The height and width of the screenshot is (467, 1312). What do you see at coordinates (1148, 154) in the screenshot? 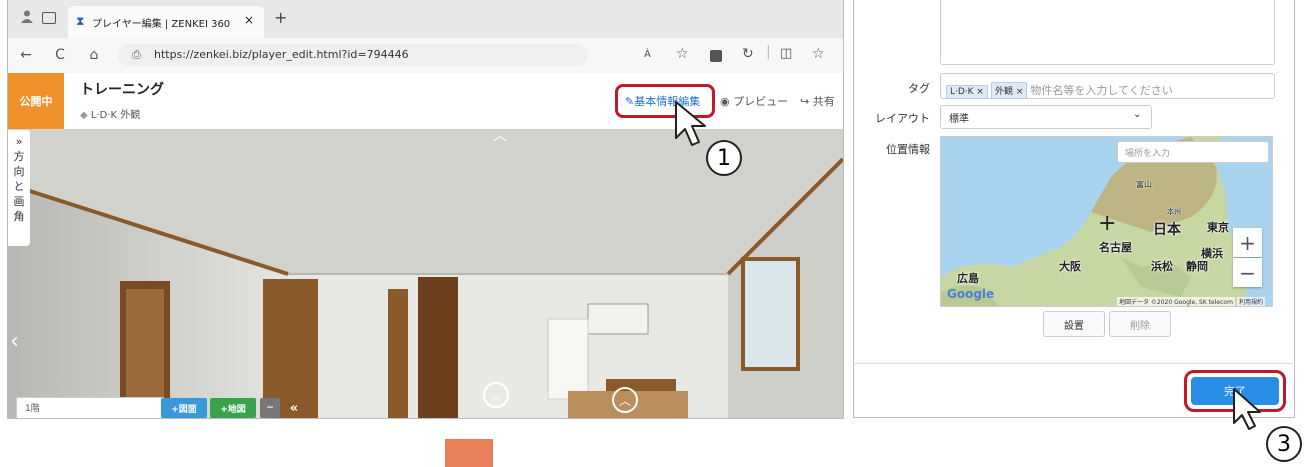
I see `map-search-placeholder: 場所を入力` at bounding box center [1148, 154].